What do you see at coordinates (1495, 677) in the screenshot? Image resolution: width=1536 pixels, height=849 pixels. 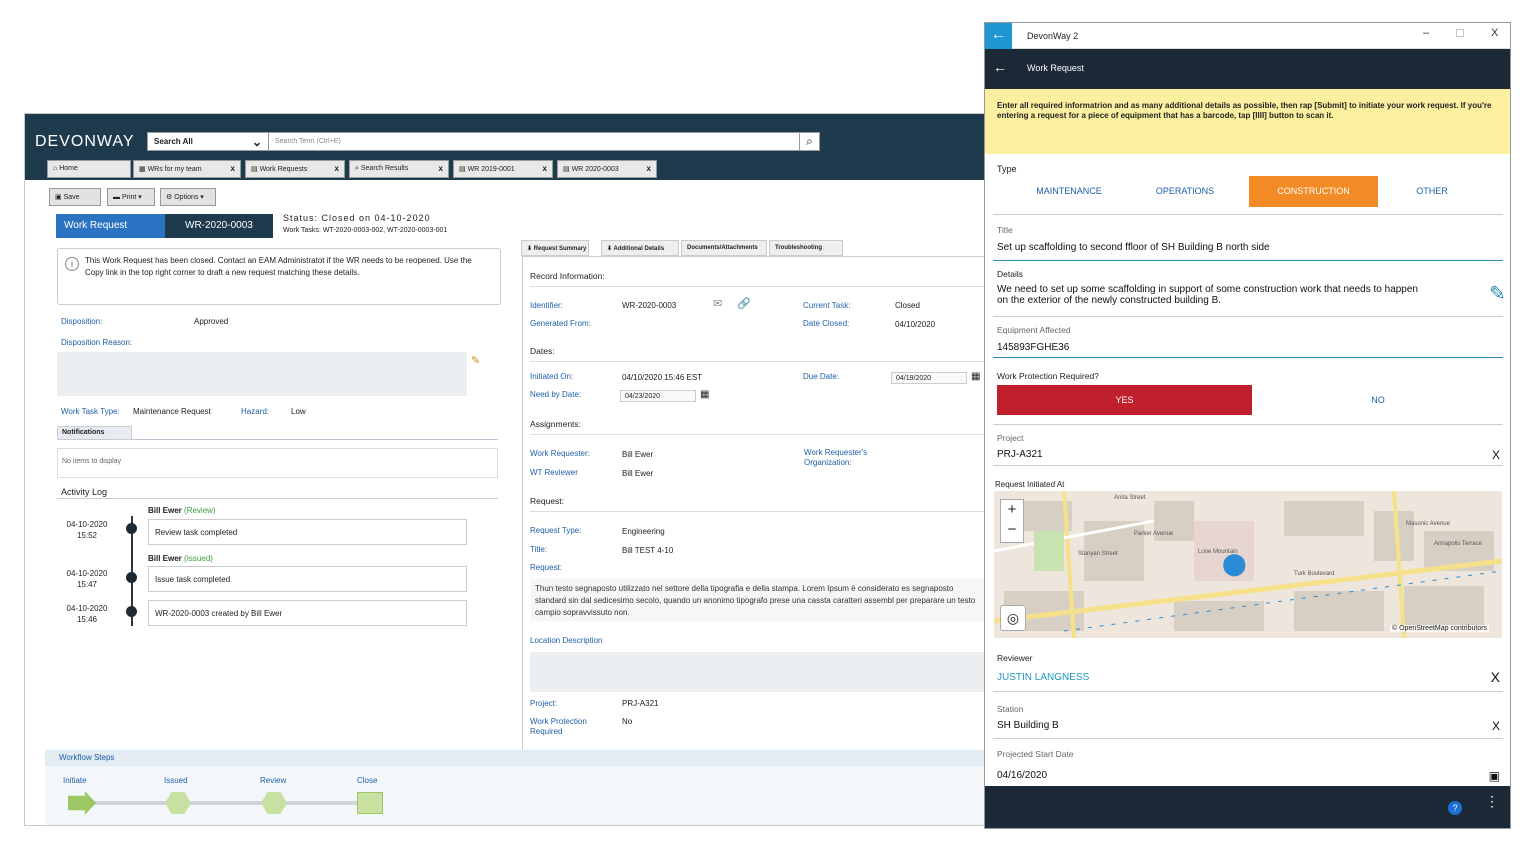 I see `clear-reviewer-button: X` at bounding box center [1495, 677].